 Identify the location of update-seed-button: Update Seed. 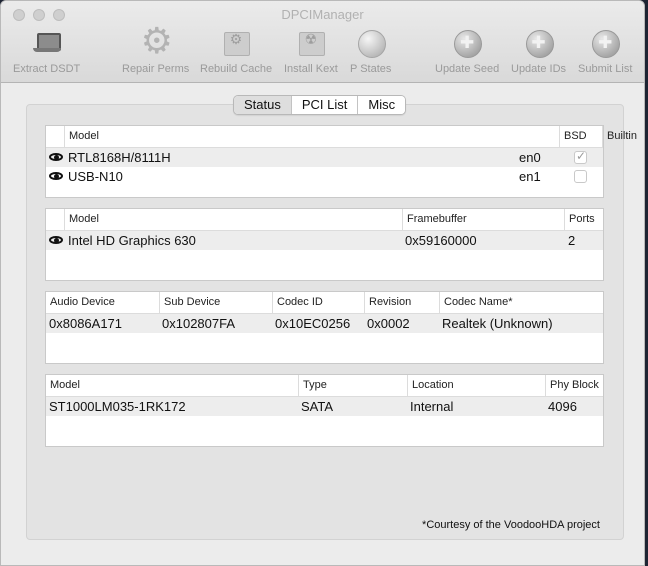
(467, 52).